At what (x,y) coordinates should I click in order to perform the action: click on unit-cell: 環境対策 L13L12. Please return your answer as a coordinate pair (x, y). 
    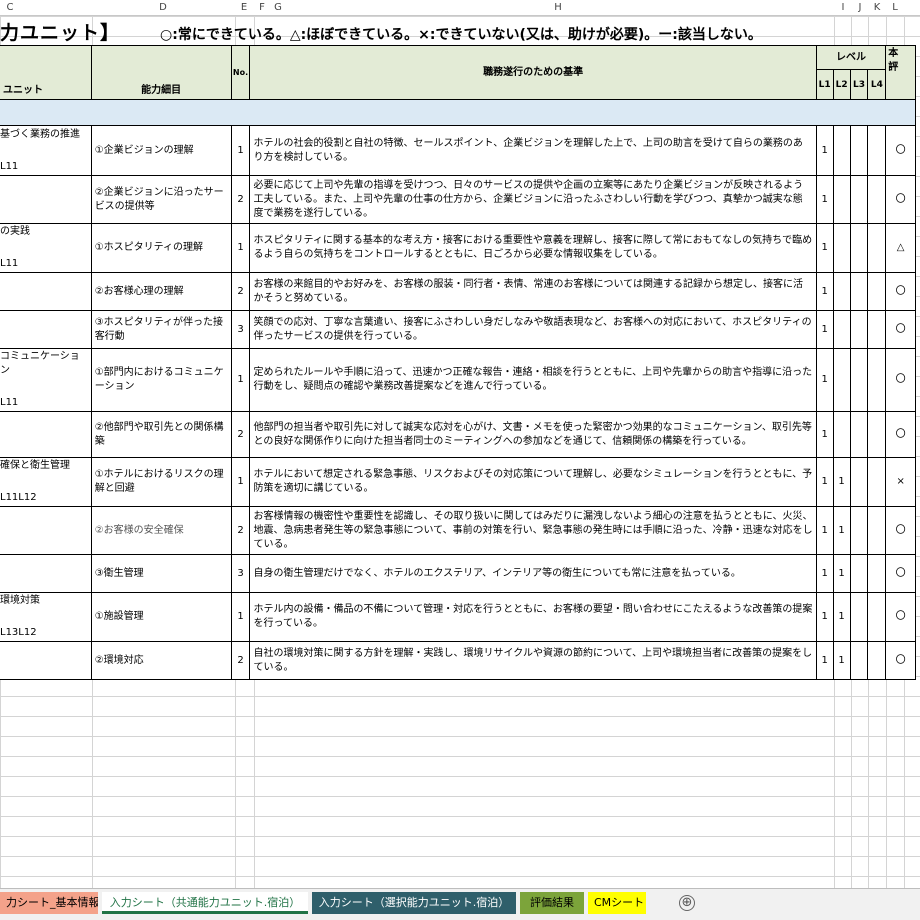
    Looking at the image, I should click on (46, 617).